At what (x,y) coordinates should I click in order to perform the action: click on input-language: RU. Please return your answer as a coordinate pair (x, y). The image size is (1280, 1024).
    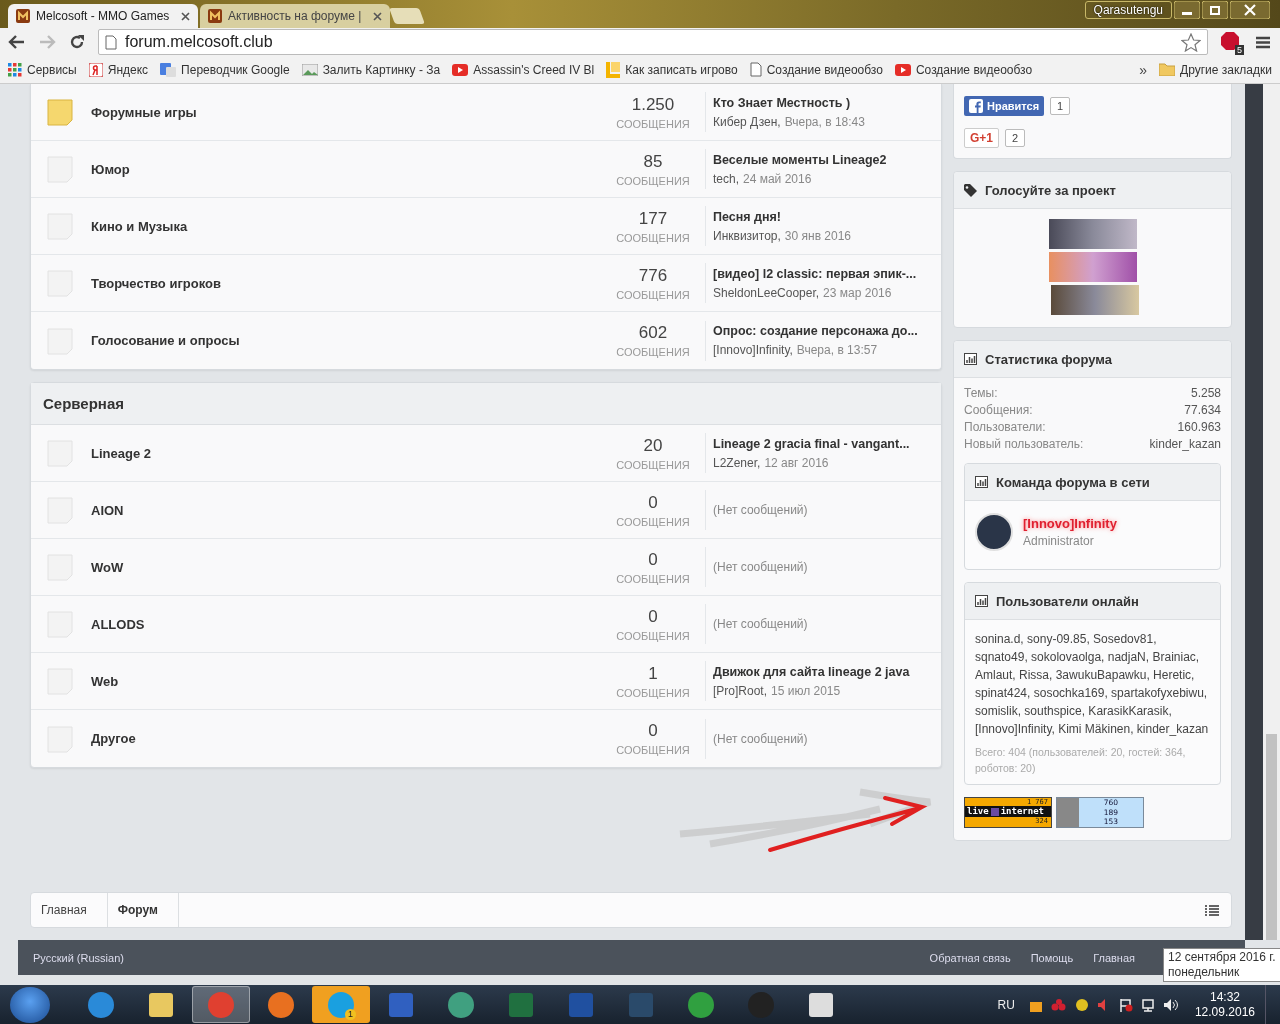
    Looking at the image, I should click on (1006, 1004).